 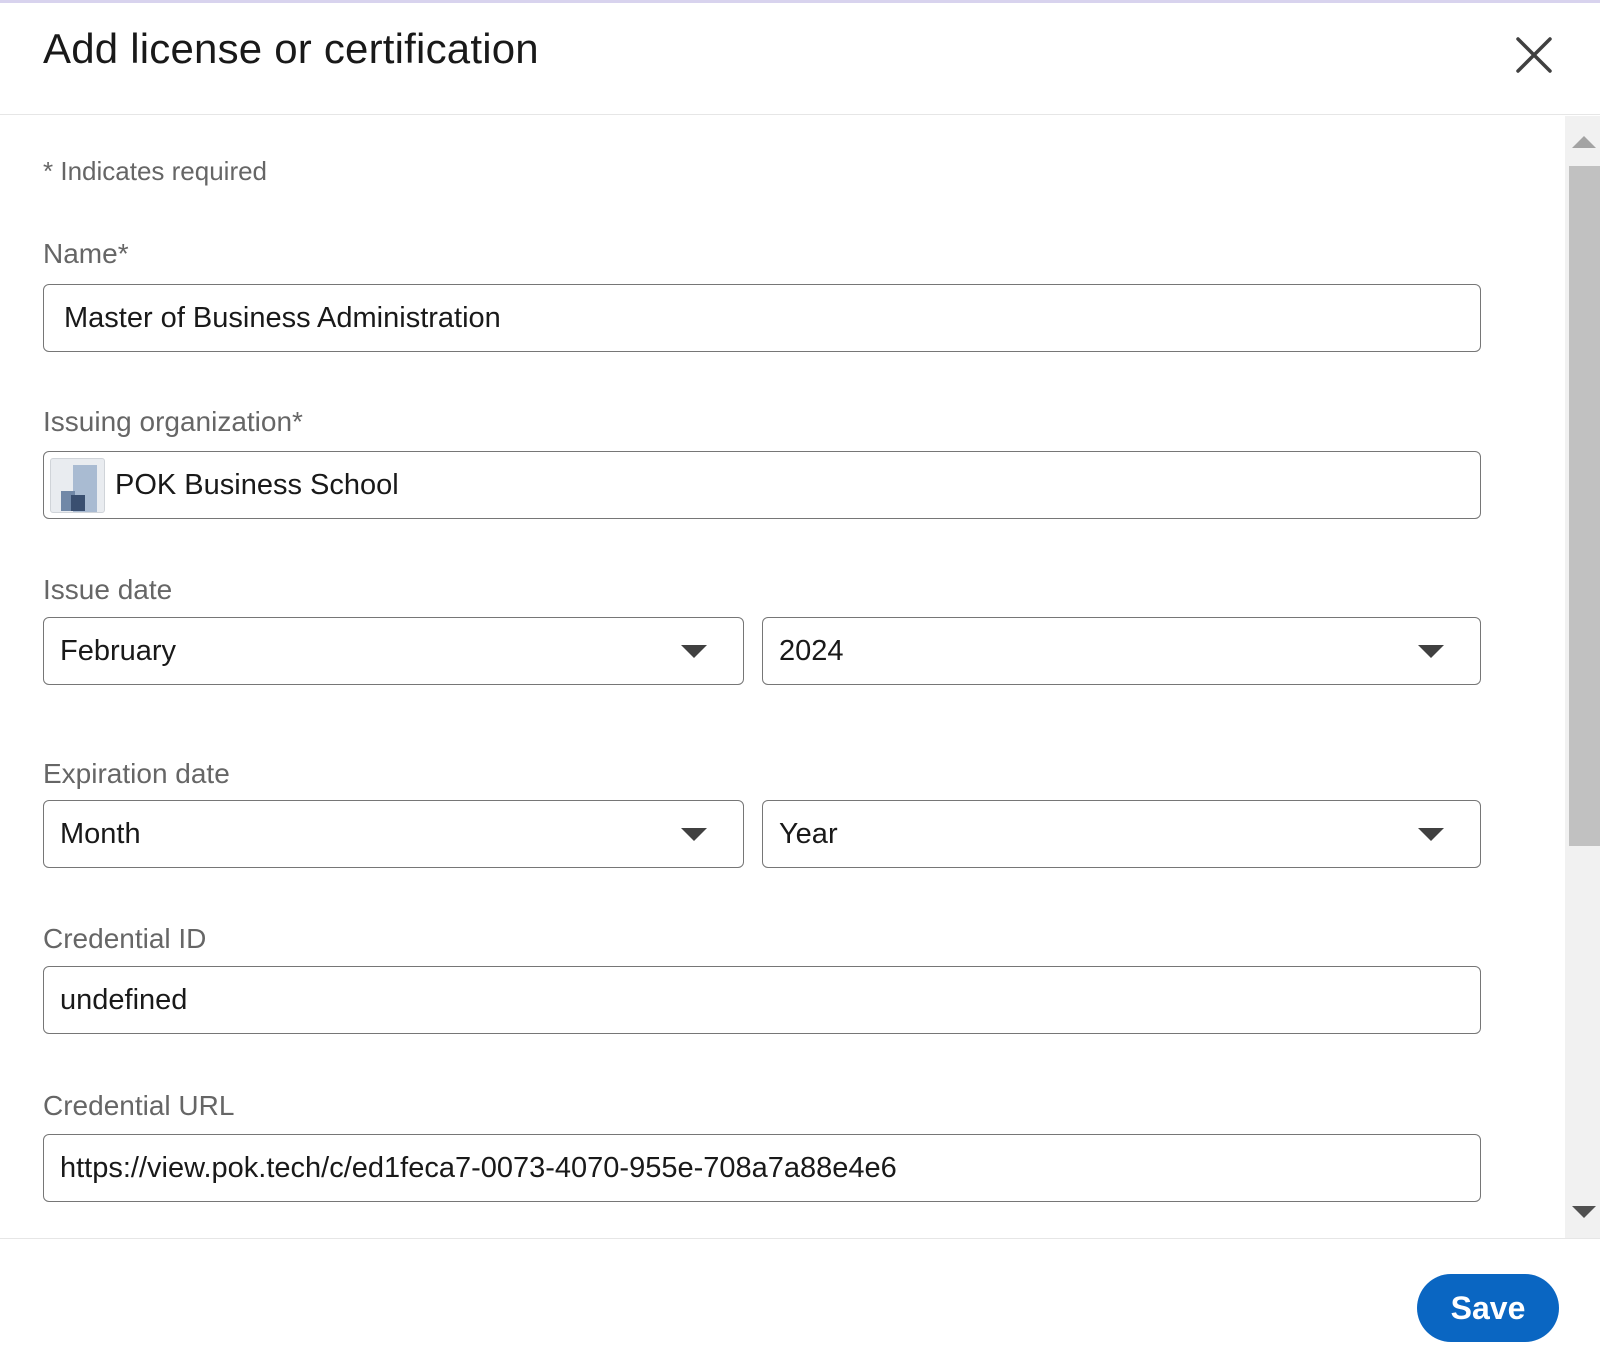 What do you see at coordinates (1584, 1212) in the screenshot?
I see `scroll-down-icon` at bounding box center [1584, 1212].